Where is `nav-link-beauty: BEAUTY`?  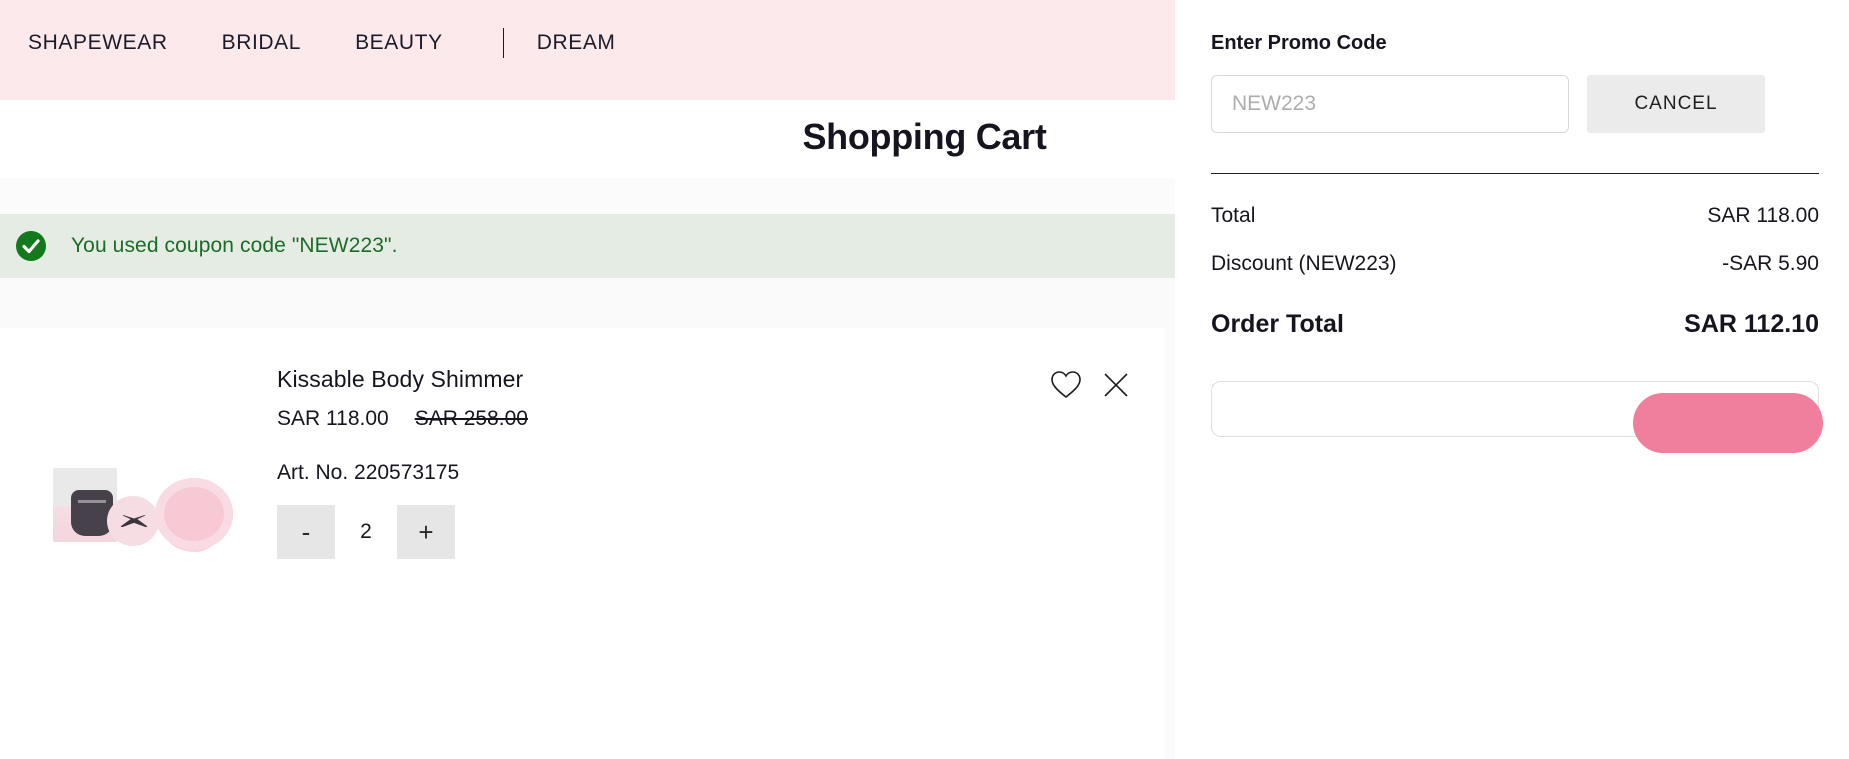 nav-link-beauty: BEAUTY is located at coordinates (412, 43).